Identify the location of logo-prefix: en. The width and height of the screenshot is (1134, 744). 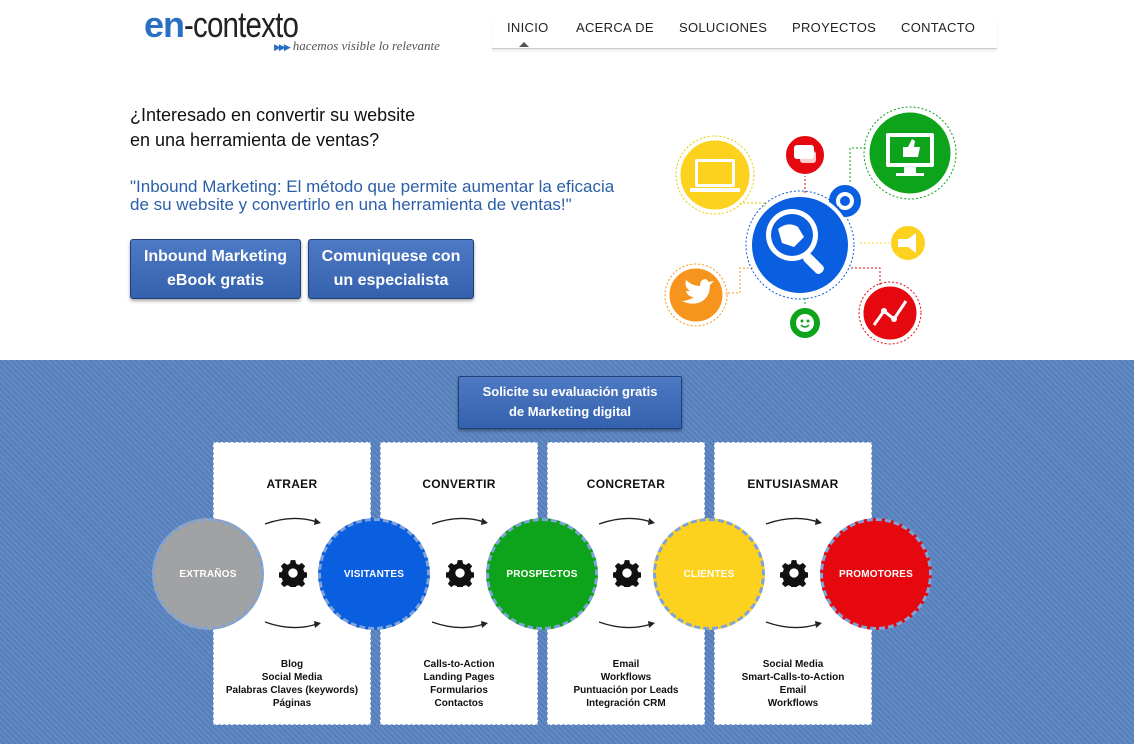
(164, 24).